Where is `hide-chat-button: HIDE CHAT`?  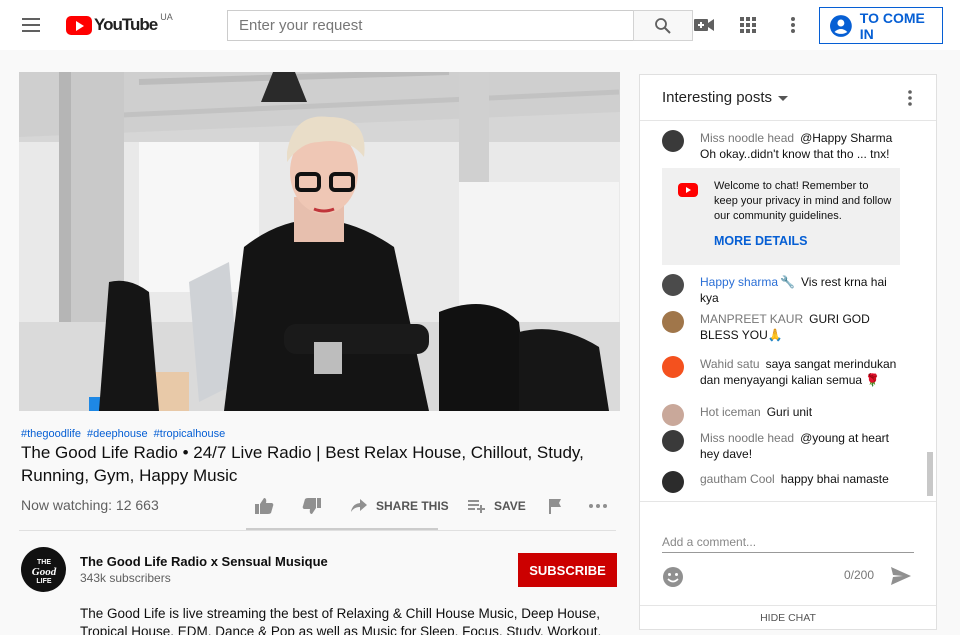 hide-chat-button: HIDE CHAT is located at coordinates (788, 617).